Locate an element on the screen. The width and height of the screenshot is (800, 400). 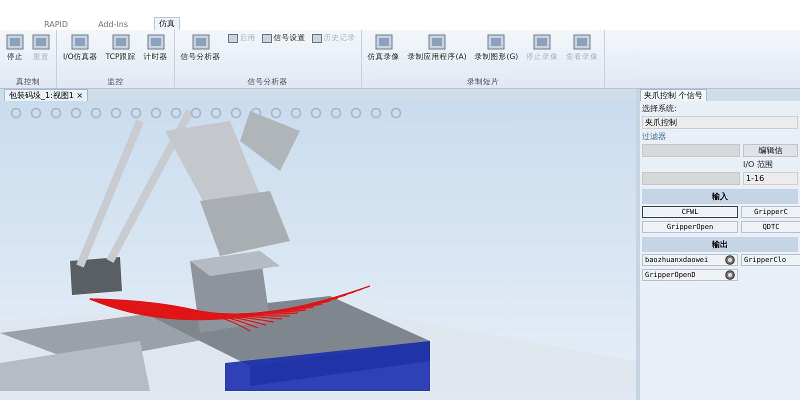
system-label: 选择系统: is located at coordinates (660, 108).